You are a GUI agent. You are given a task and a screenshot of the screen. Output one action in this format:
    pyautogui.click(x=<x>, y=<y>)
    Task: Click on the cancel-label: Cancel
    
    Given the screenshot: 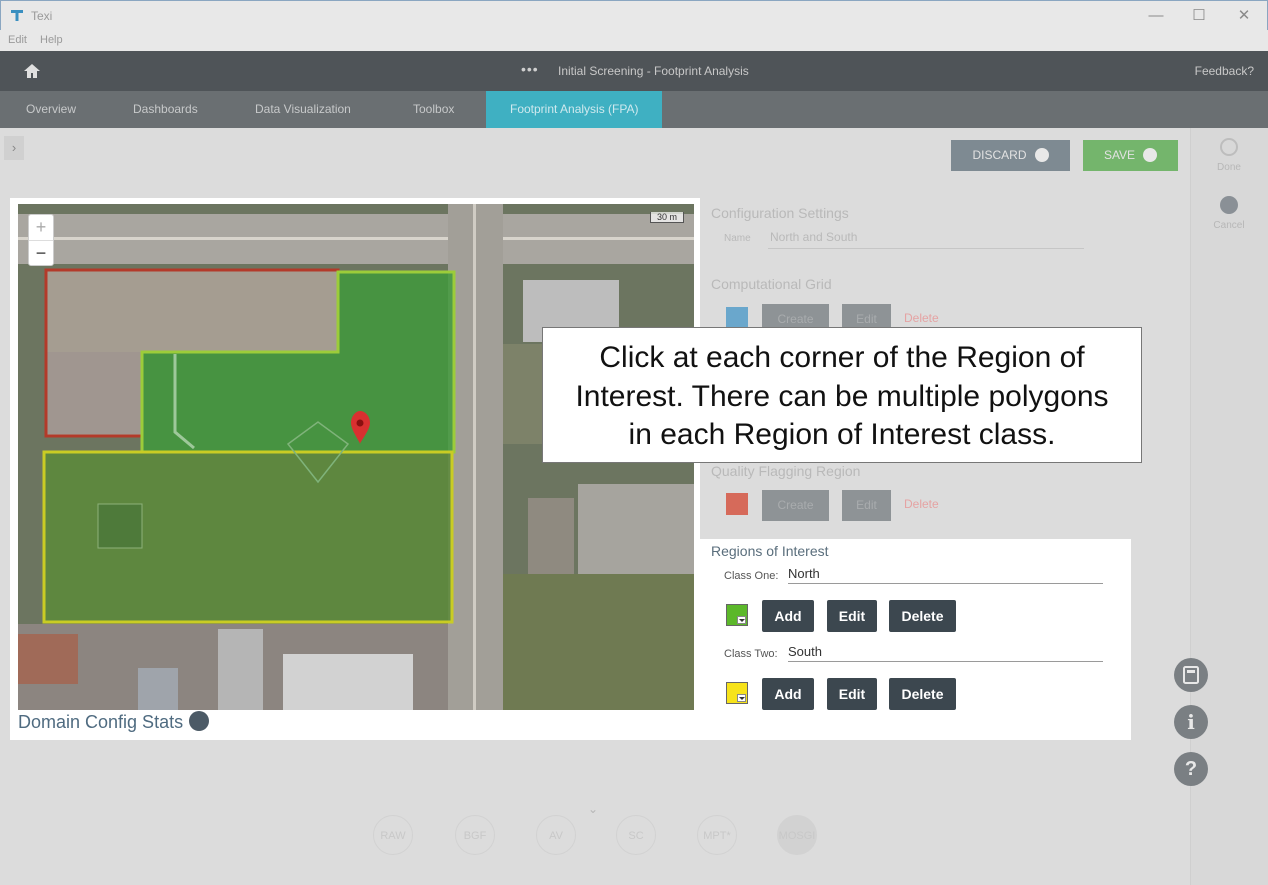 What is the action you would take?
    pyautogui.click(x=1229, y=225)
    